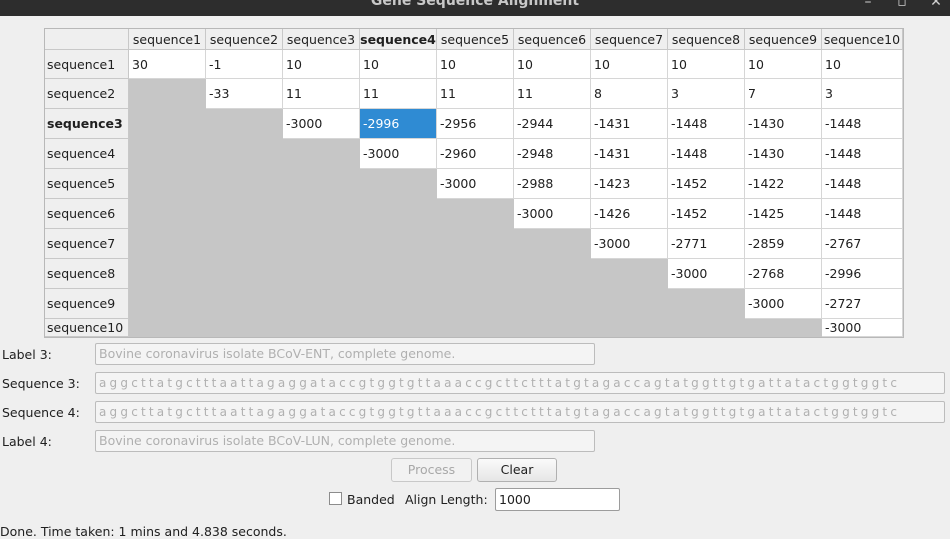 The image size is (950, 539). What do you see at coordinates (517, 470) in the screenshot?
I see `clear-button: Clear` at bounding box center [517, 470].